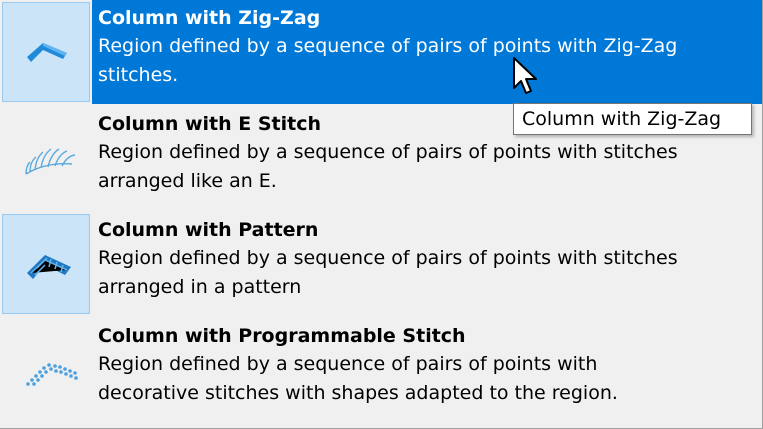 The width and height of the screenshot is (763, 429). I want to click on menu-item-title: Column with Zig-Zag, so click(209, 18).